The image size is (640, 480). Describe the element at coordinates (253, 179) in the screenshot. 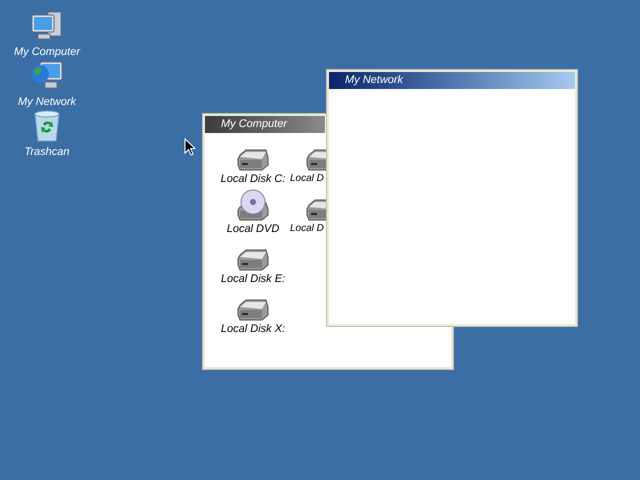

I see `drive-label: Local Disk C:` at that location.